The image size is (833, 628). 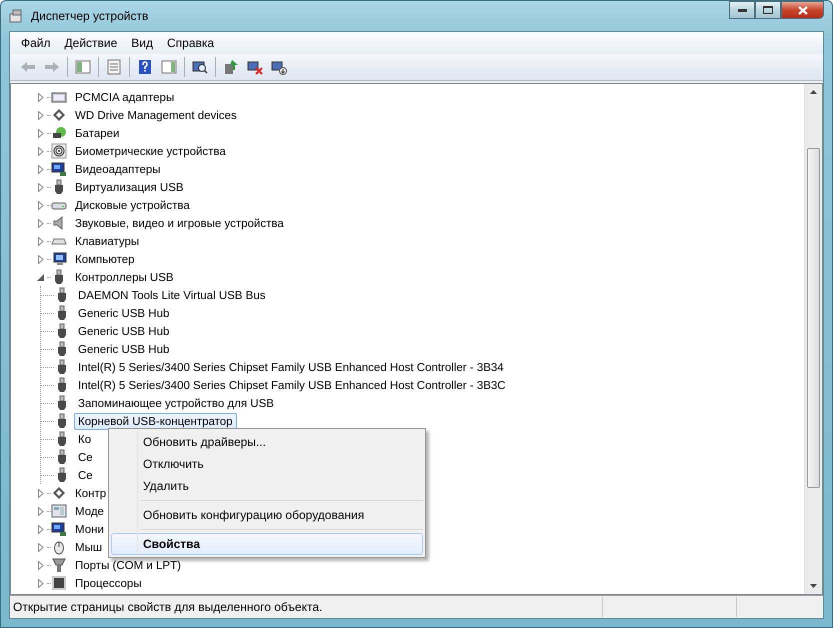 I want to click on scrollbar, so click(x=813, y=339).